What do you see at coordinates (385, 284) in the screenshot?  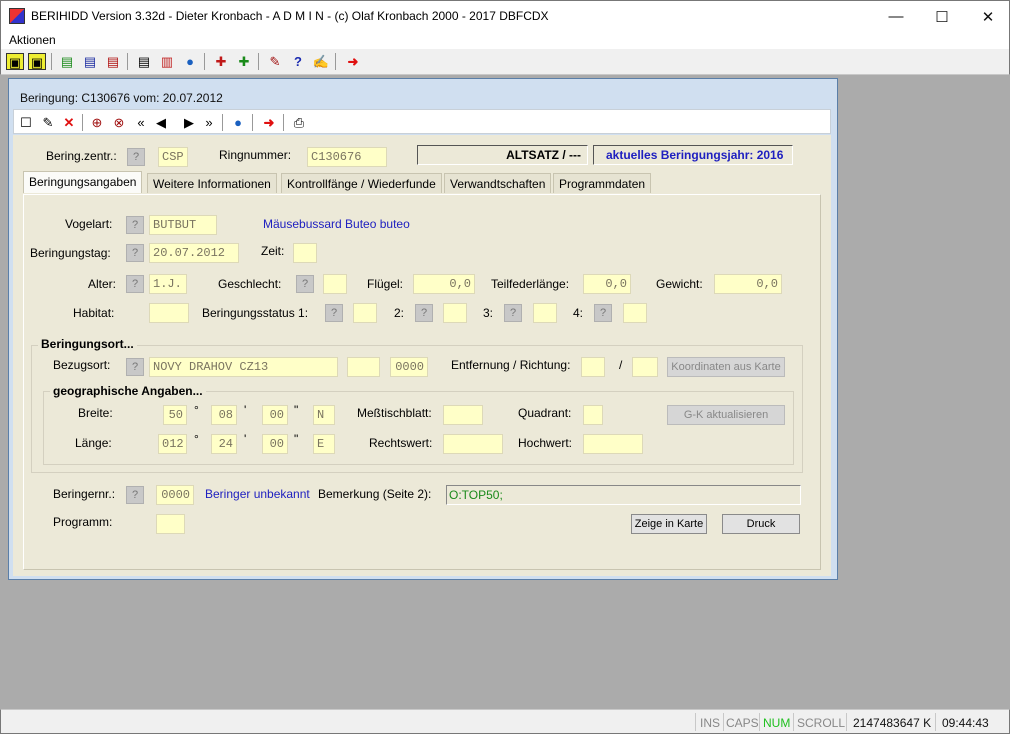 I see `fluegel-label: Flügel:` at bounding box center [385, 284].